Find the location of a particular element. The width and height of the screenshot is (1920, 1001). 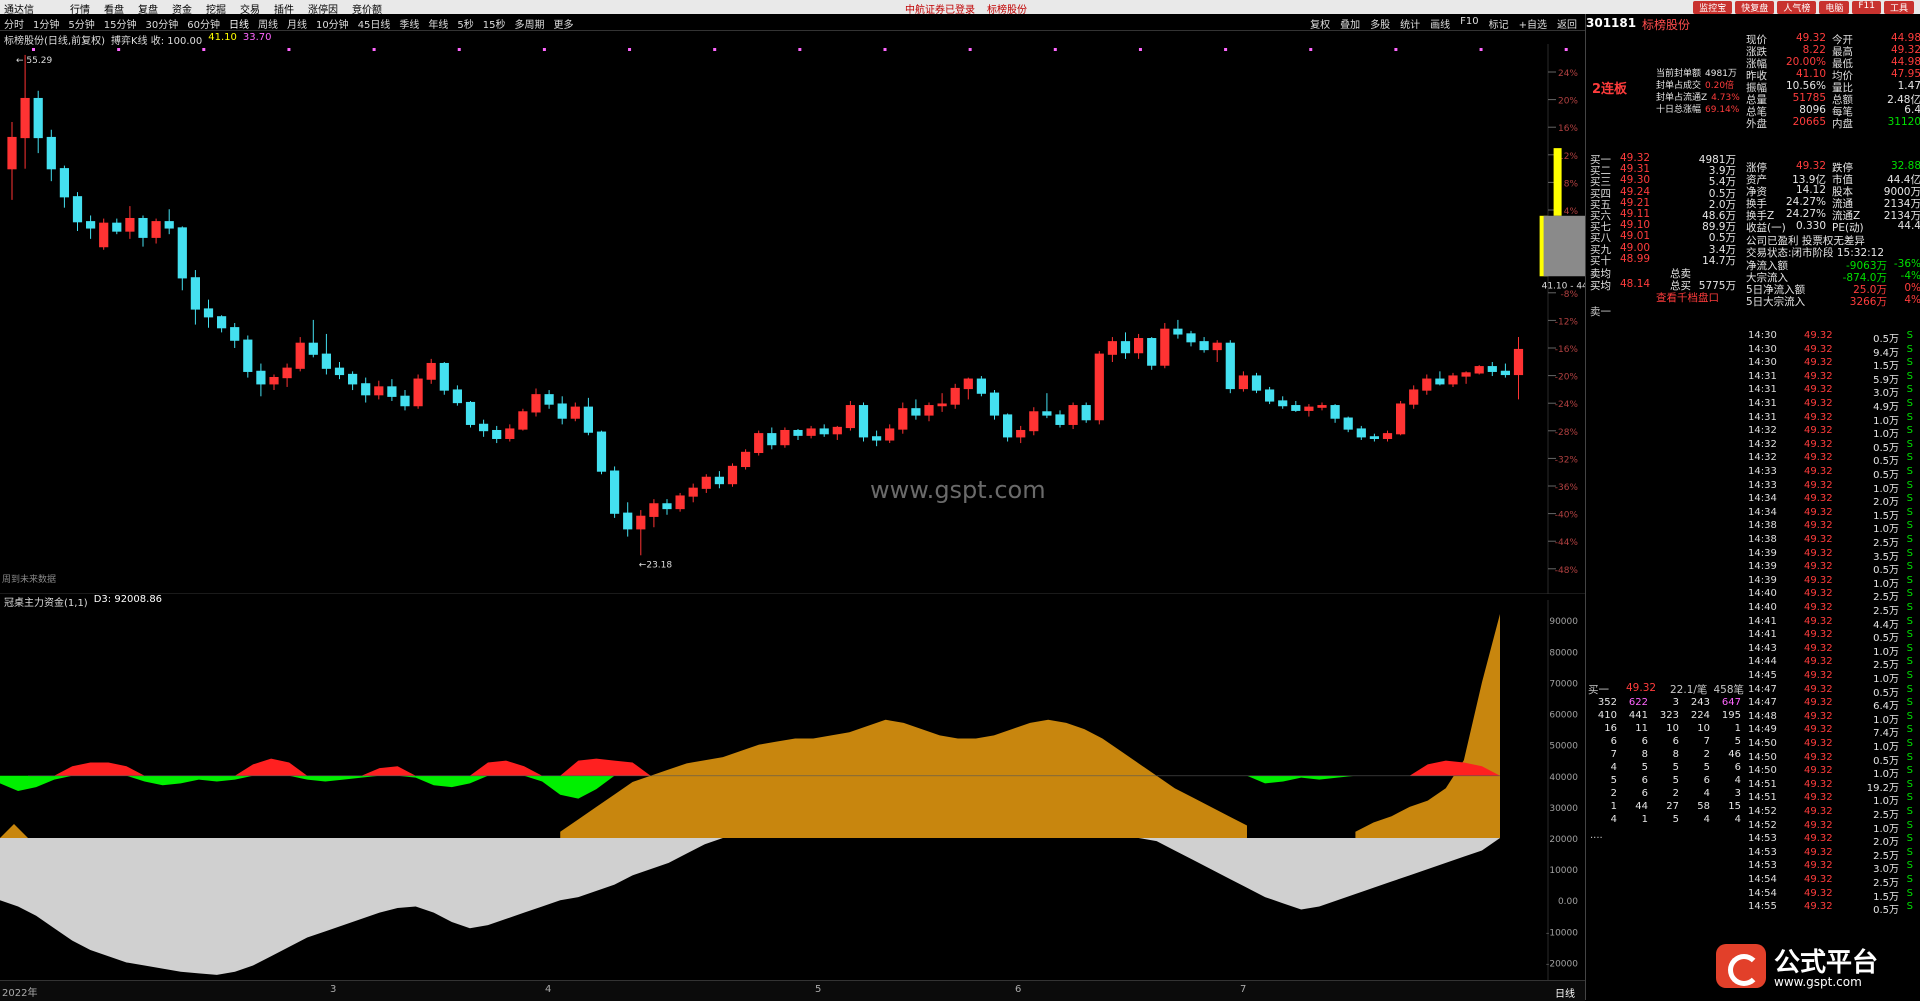

tick-time: 14:51 is located at coordinates (1762, 798).